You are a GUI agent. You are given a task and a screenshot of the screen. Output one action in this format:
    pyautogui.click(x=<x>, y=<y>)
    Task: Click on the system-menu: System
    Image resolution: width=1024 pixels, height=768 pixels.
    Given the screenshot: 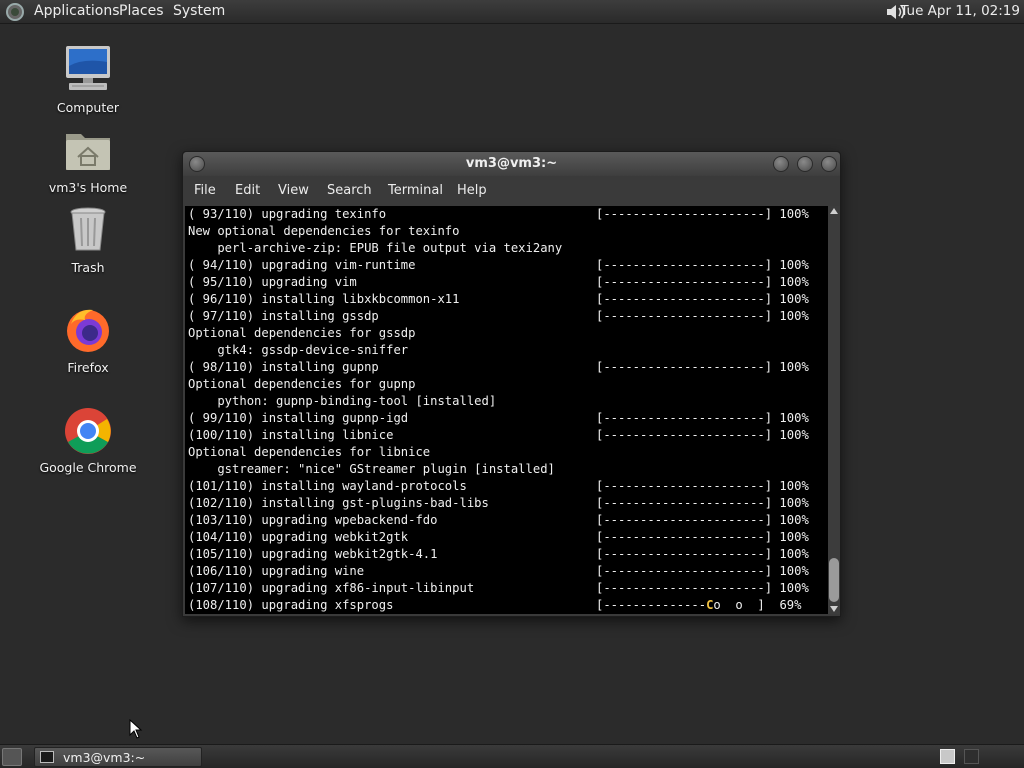 What is the action you would take?
    pyautogui.click(x=199, y=11)
    